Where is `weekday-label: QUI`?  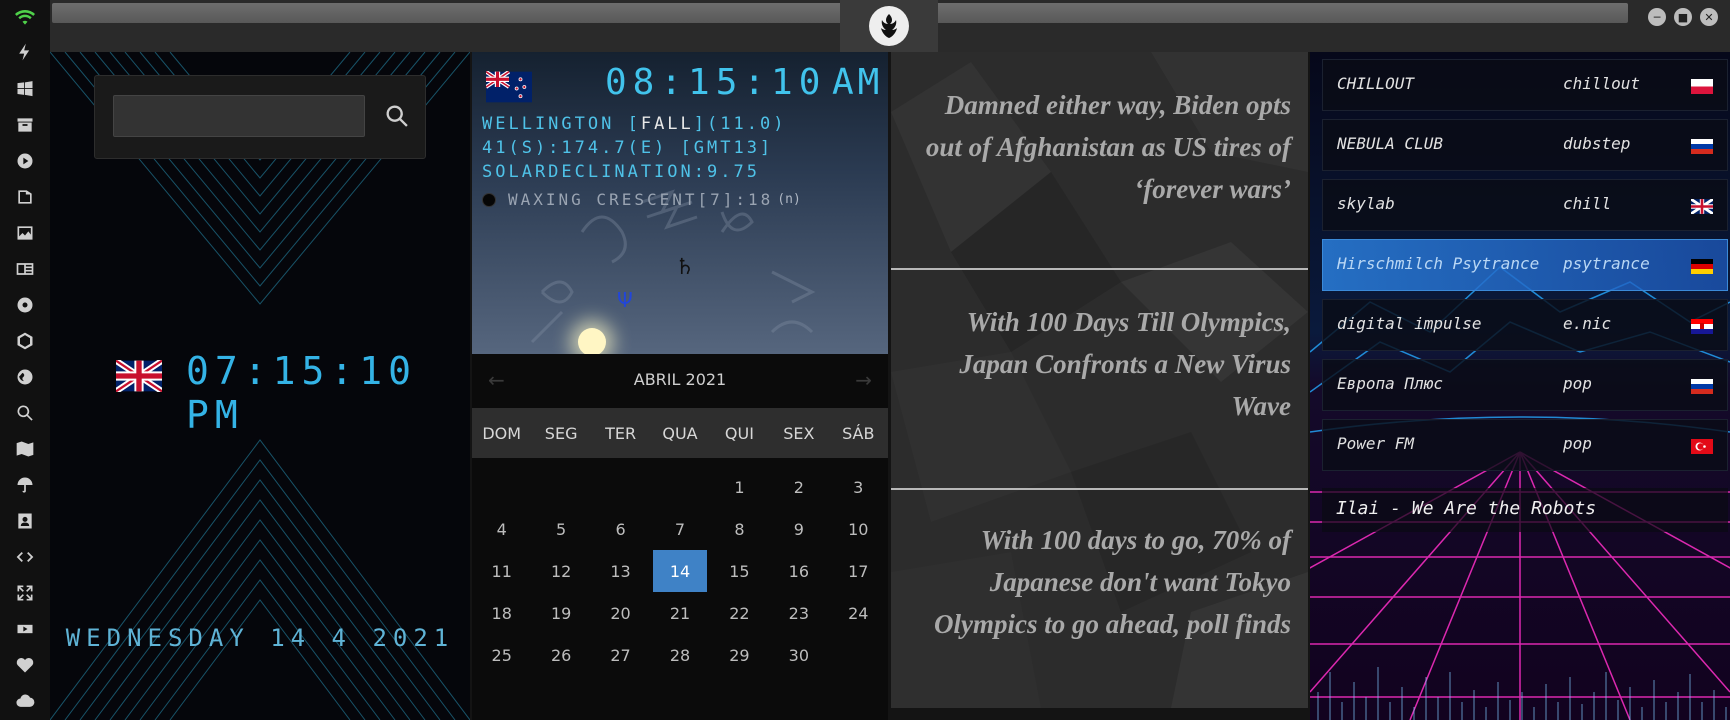 weekday-label: QUI is located at coordinates (739, 433).